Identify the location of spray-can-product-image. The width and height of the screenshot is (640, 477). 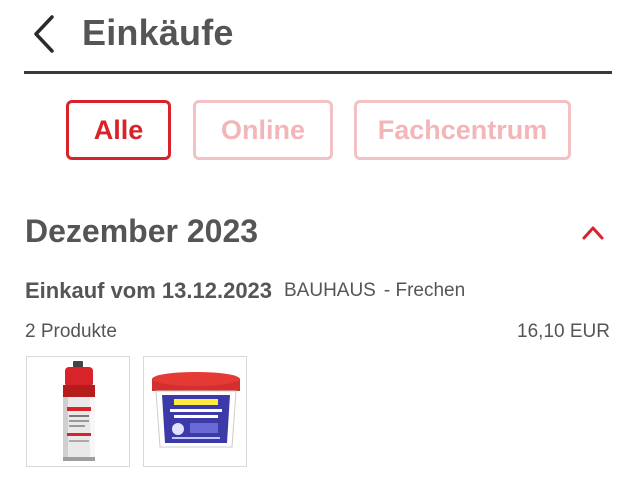
(79, 411).